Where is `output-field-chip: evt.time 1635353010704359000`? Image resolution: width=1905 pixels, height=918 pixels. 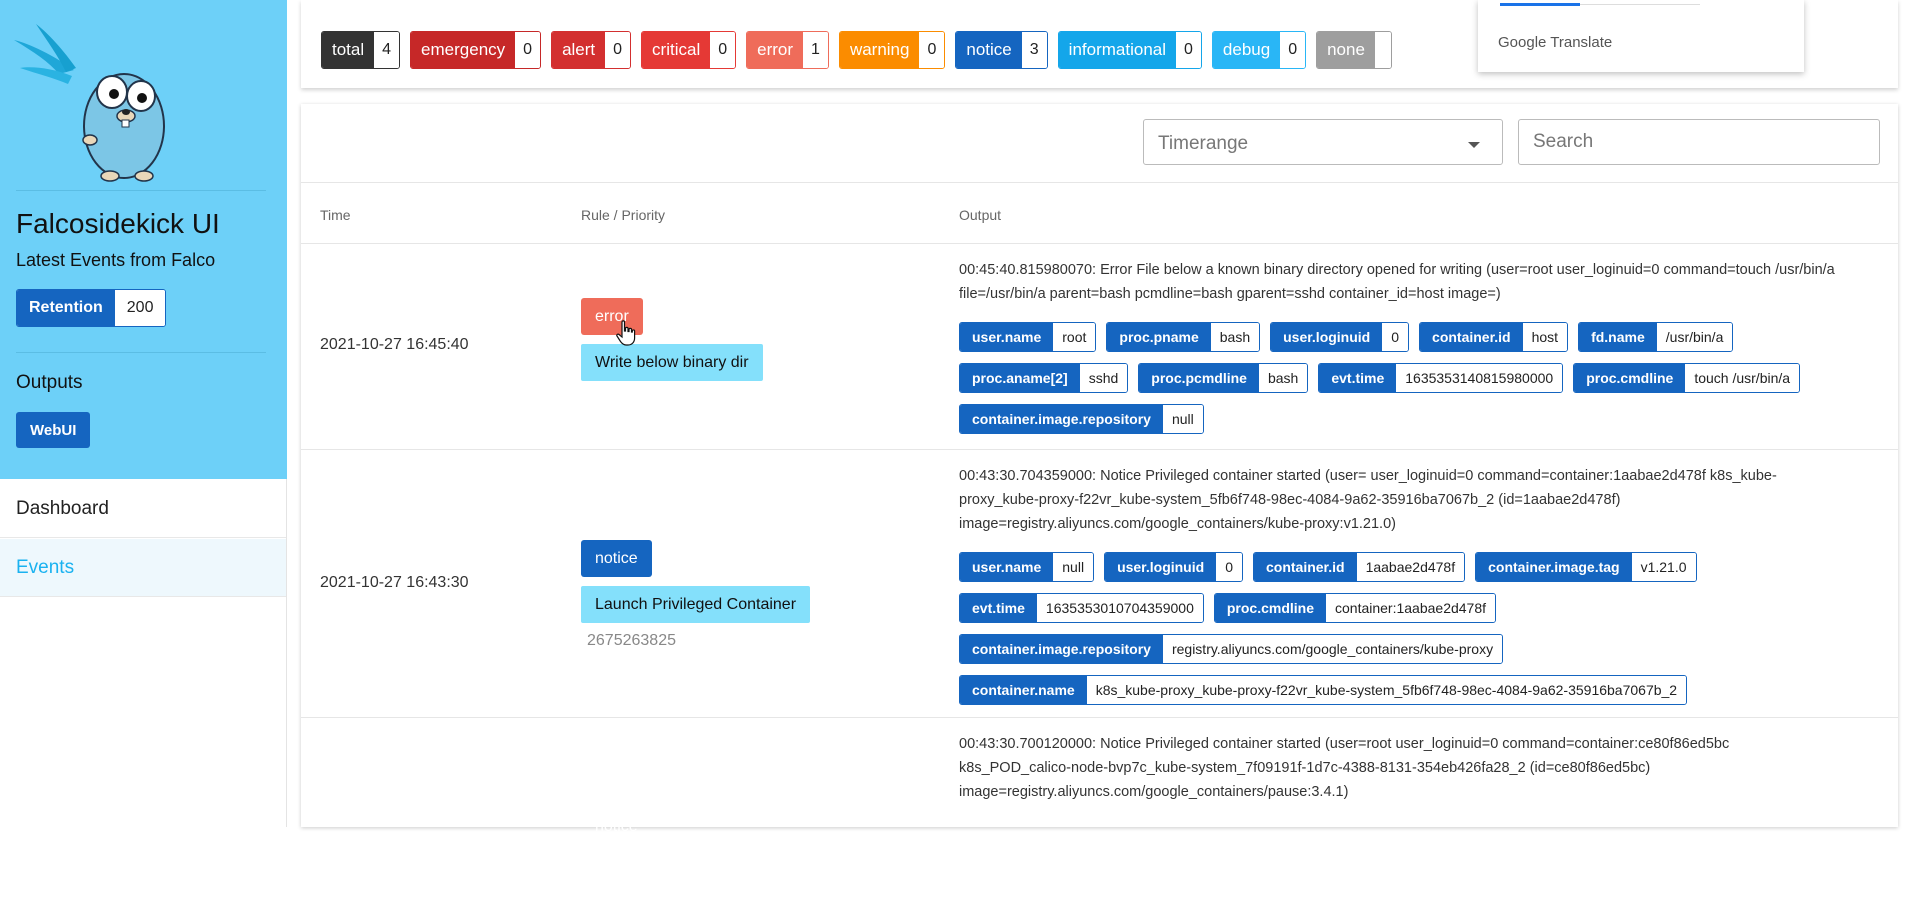
output-field-chip: evt.time 1635353010704359000 is located at coordinates (1081, 608).